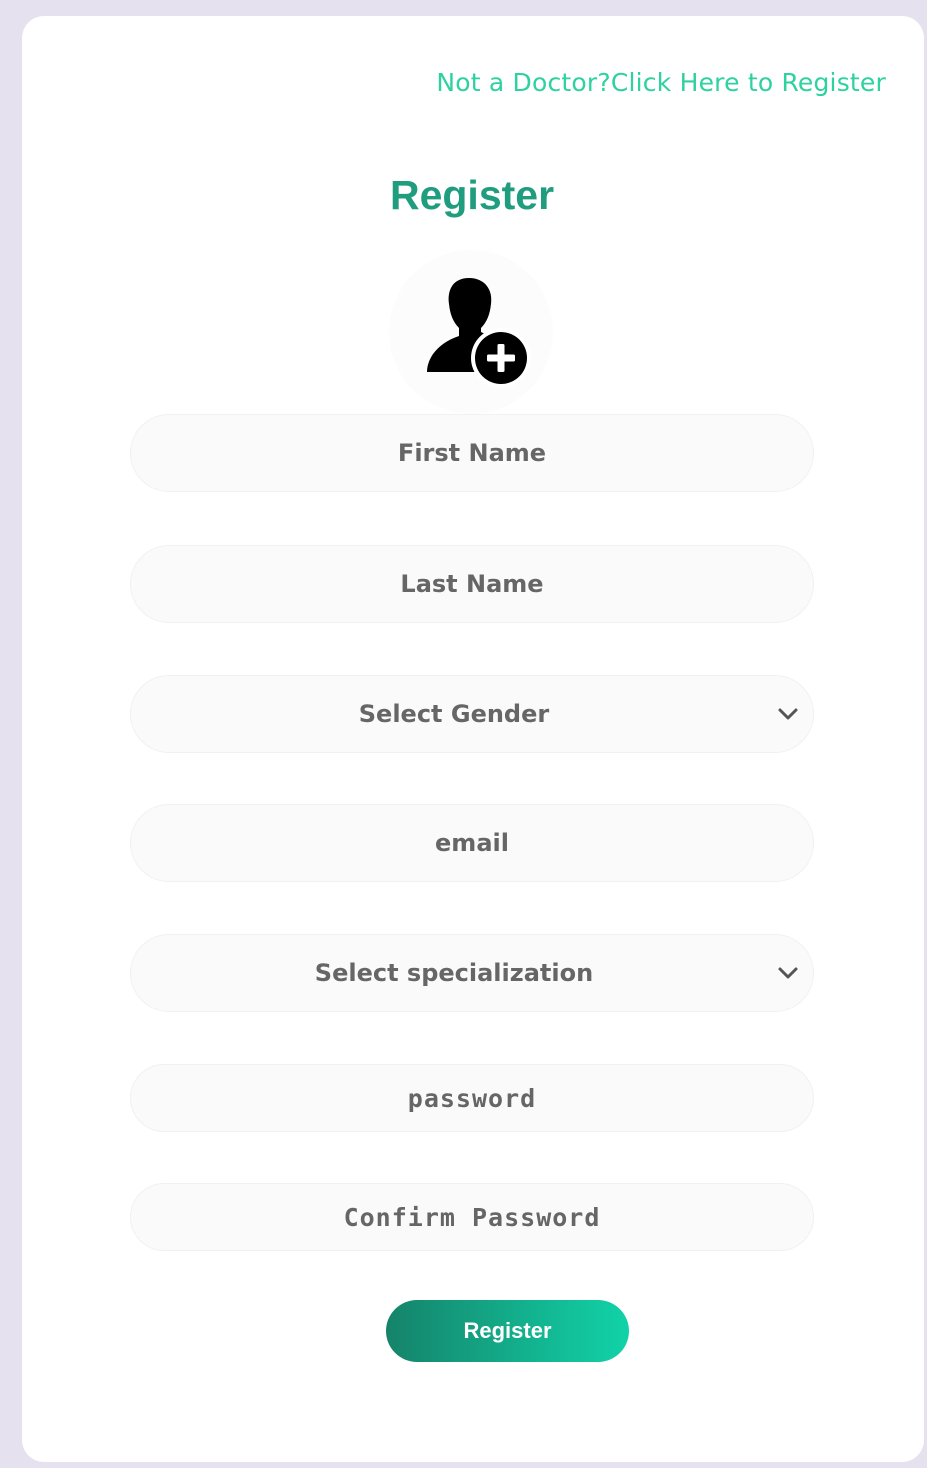 The image size is (927, 1468). I want to click on avatar-upload, so click(471, 332).